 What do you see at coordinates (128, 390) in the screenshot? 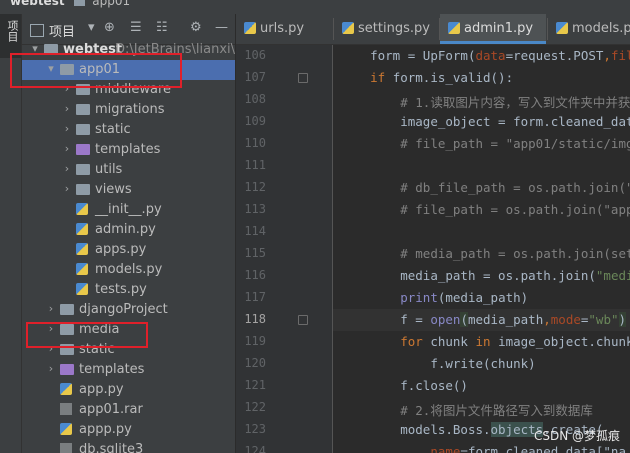
I see `tree-item: app.py` at bounding box center [128, 390].